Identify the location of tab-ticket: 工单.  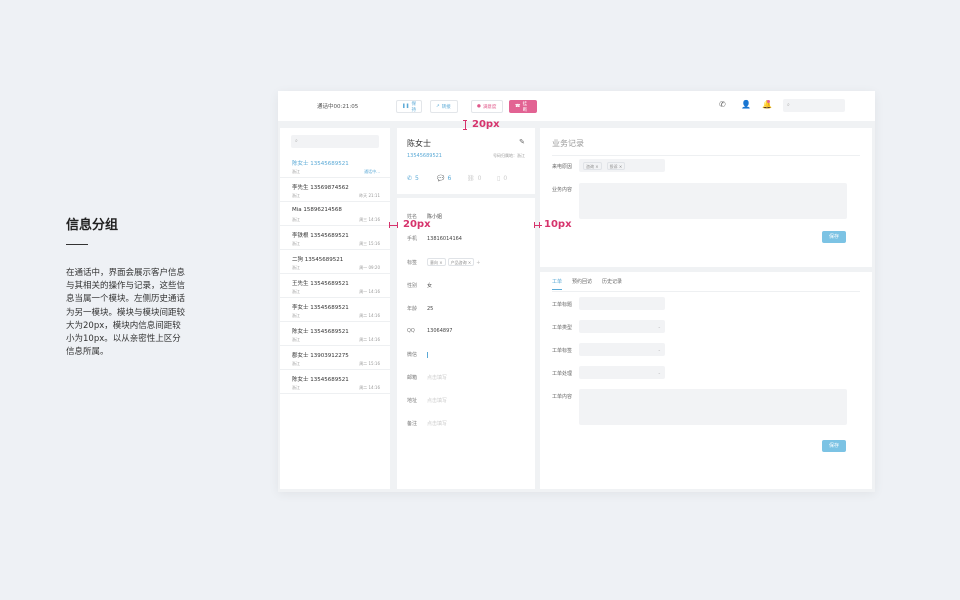
(557, 284).